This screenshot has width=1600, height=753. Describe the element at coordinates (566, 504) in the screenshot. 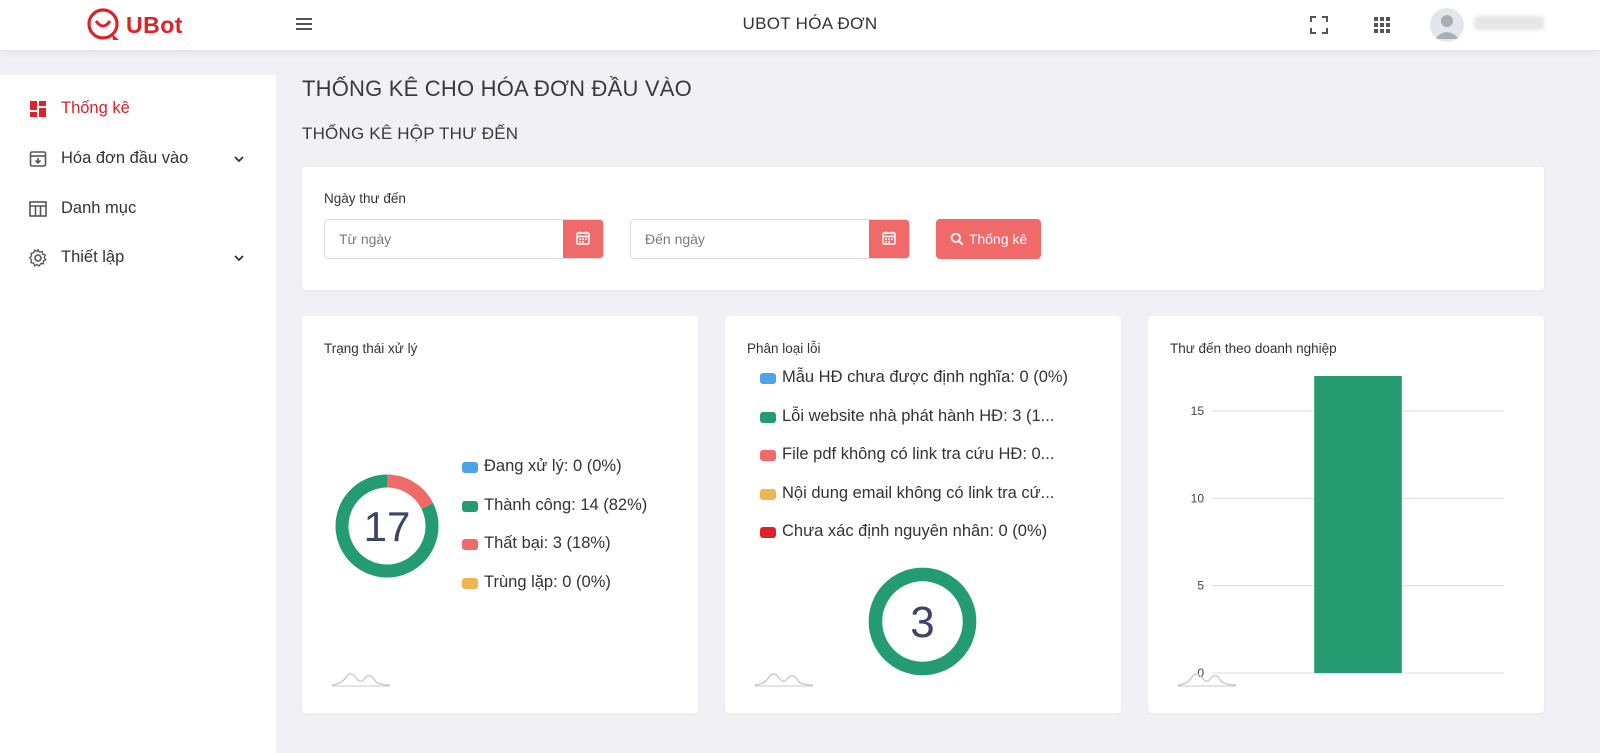

I see `legend-label: Thành công: 14 (82%)` at that location.